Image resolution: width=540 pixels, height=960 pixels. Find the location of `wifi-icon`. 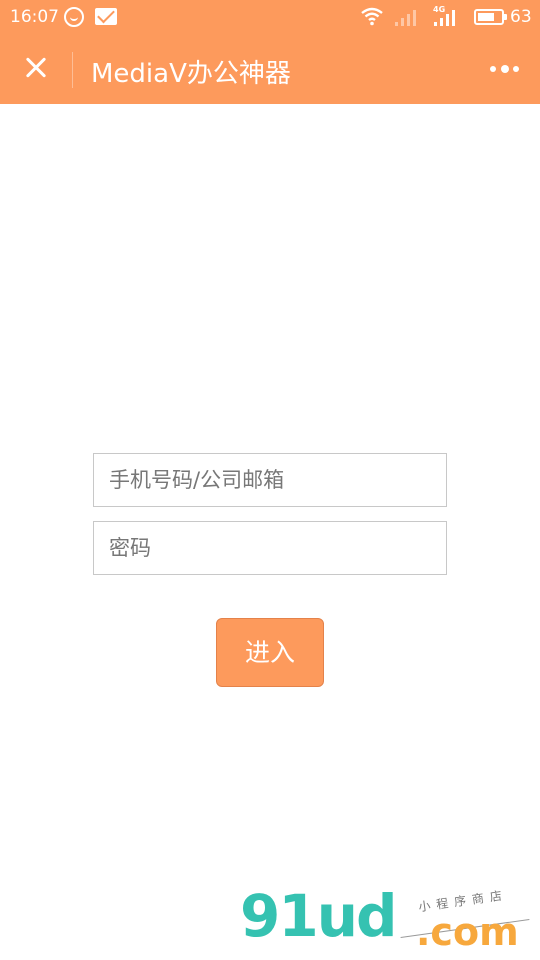

wifi-icon is located at coordinates (372, 16).